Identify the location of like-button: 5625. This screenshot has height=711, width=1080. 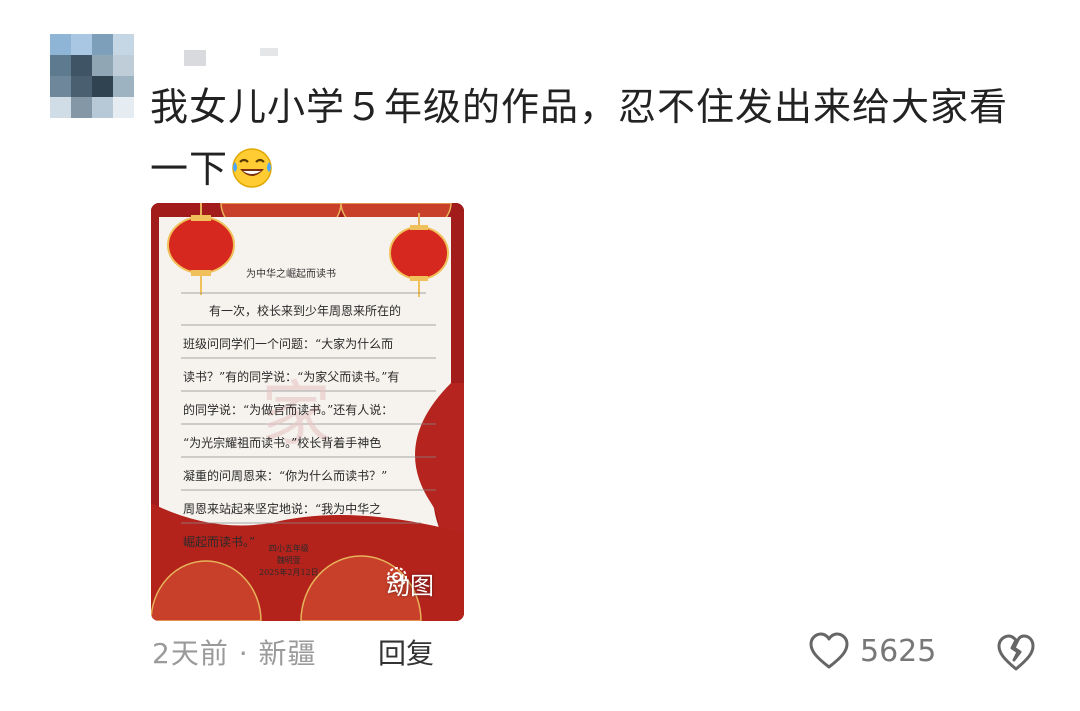
(872, 651).